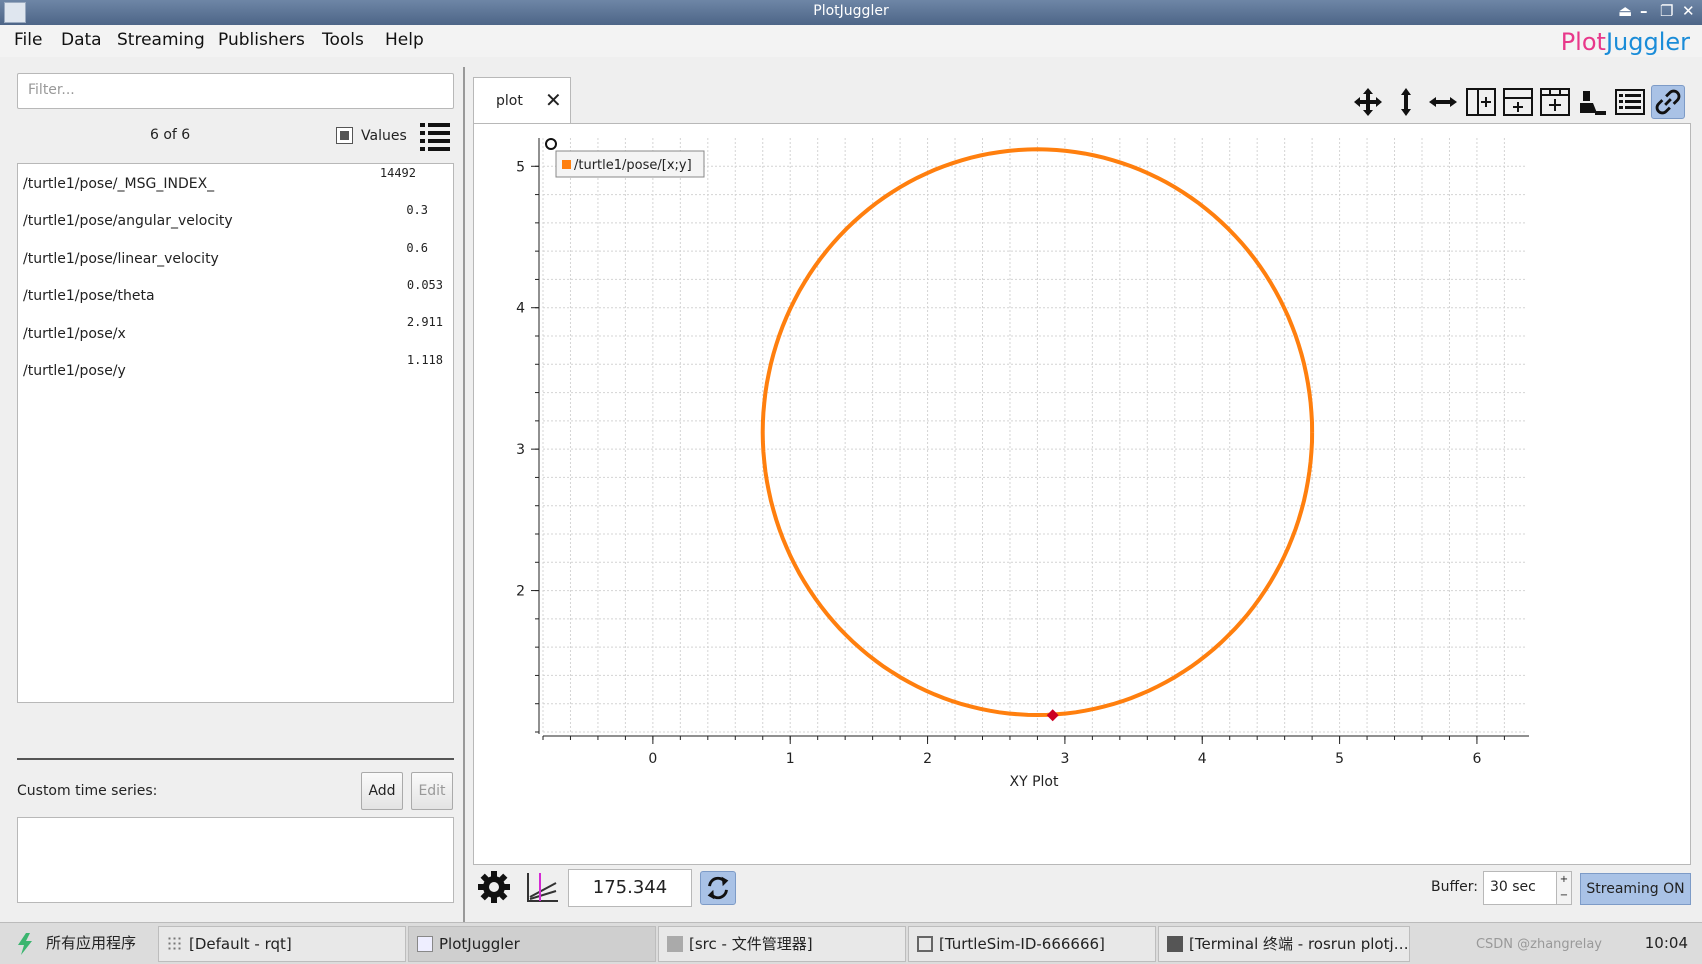 The height and width of the screenshot is (964, 1702). Describe the element at coordinates (175, 944) in the screenshot. I see `grid-icon` at that location.